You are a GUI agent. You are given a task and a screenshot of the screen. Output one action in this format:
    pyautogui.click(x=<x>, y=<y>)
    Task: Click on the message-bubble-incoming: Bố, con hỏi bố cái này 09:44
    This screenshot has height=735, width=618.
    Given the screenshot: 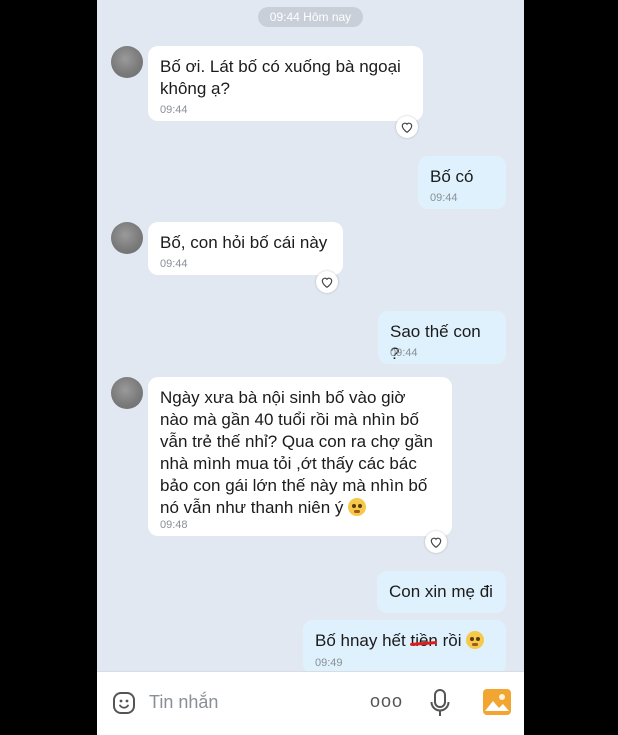 What is the action you would take?
    pyautogui.click(x=245, y=248)
    